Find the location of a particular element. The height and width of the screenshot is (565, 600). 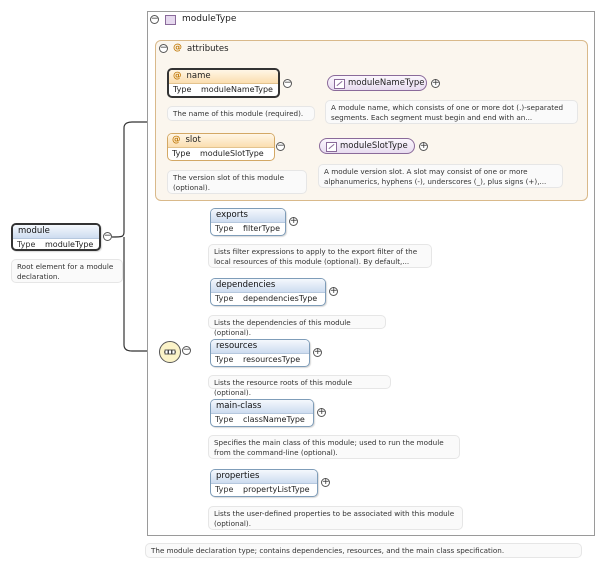

element-dependencies: dependencies Type dependenciesType is located at coordinates (268, 292).